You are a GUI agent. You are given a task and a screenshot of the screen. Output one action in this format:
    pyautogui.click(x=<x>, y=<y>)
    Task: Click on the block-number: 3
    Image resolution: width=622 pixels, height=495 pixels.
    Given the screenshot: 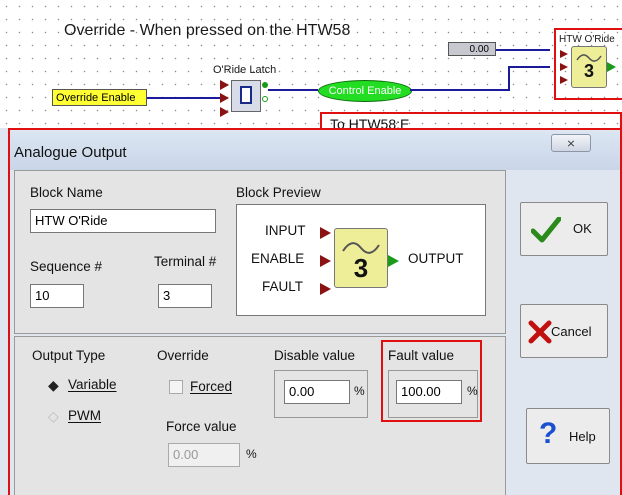 What is the action you would take?
    pyautogui.click(x=588, y=71)
    